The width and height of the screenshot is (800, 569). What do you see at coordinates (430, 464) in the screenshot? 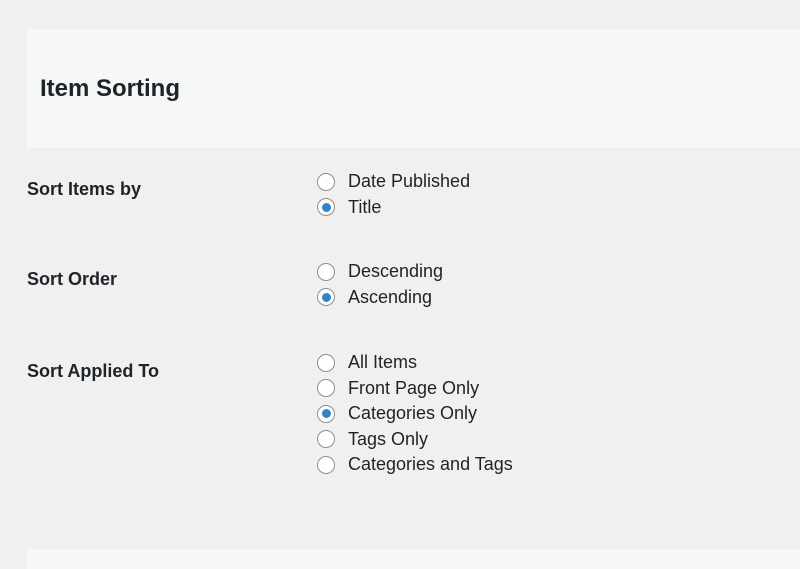
I see `radio-option-label: Categories and Tags` at bounding box center [430, 464].